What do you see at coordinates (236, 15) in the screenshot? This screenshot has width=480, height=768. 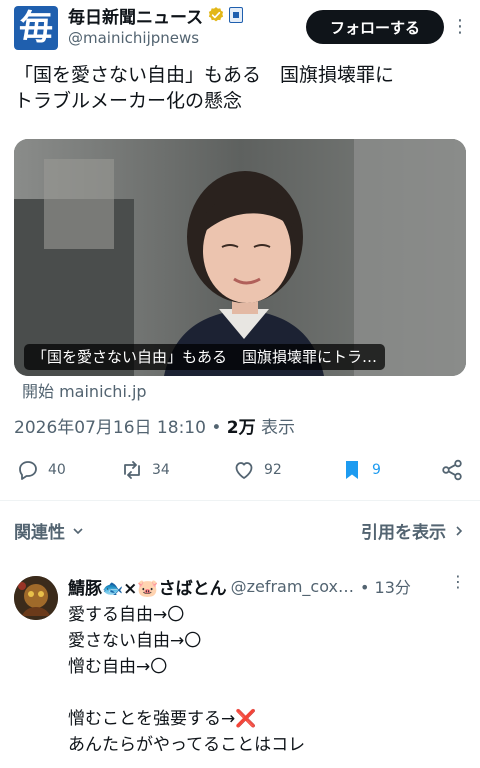 I see `affiliate-badge-icon` at bounding box center [236, 15].